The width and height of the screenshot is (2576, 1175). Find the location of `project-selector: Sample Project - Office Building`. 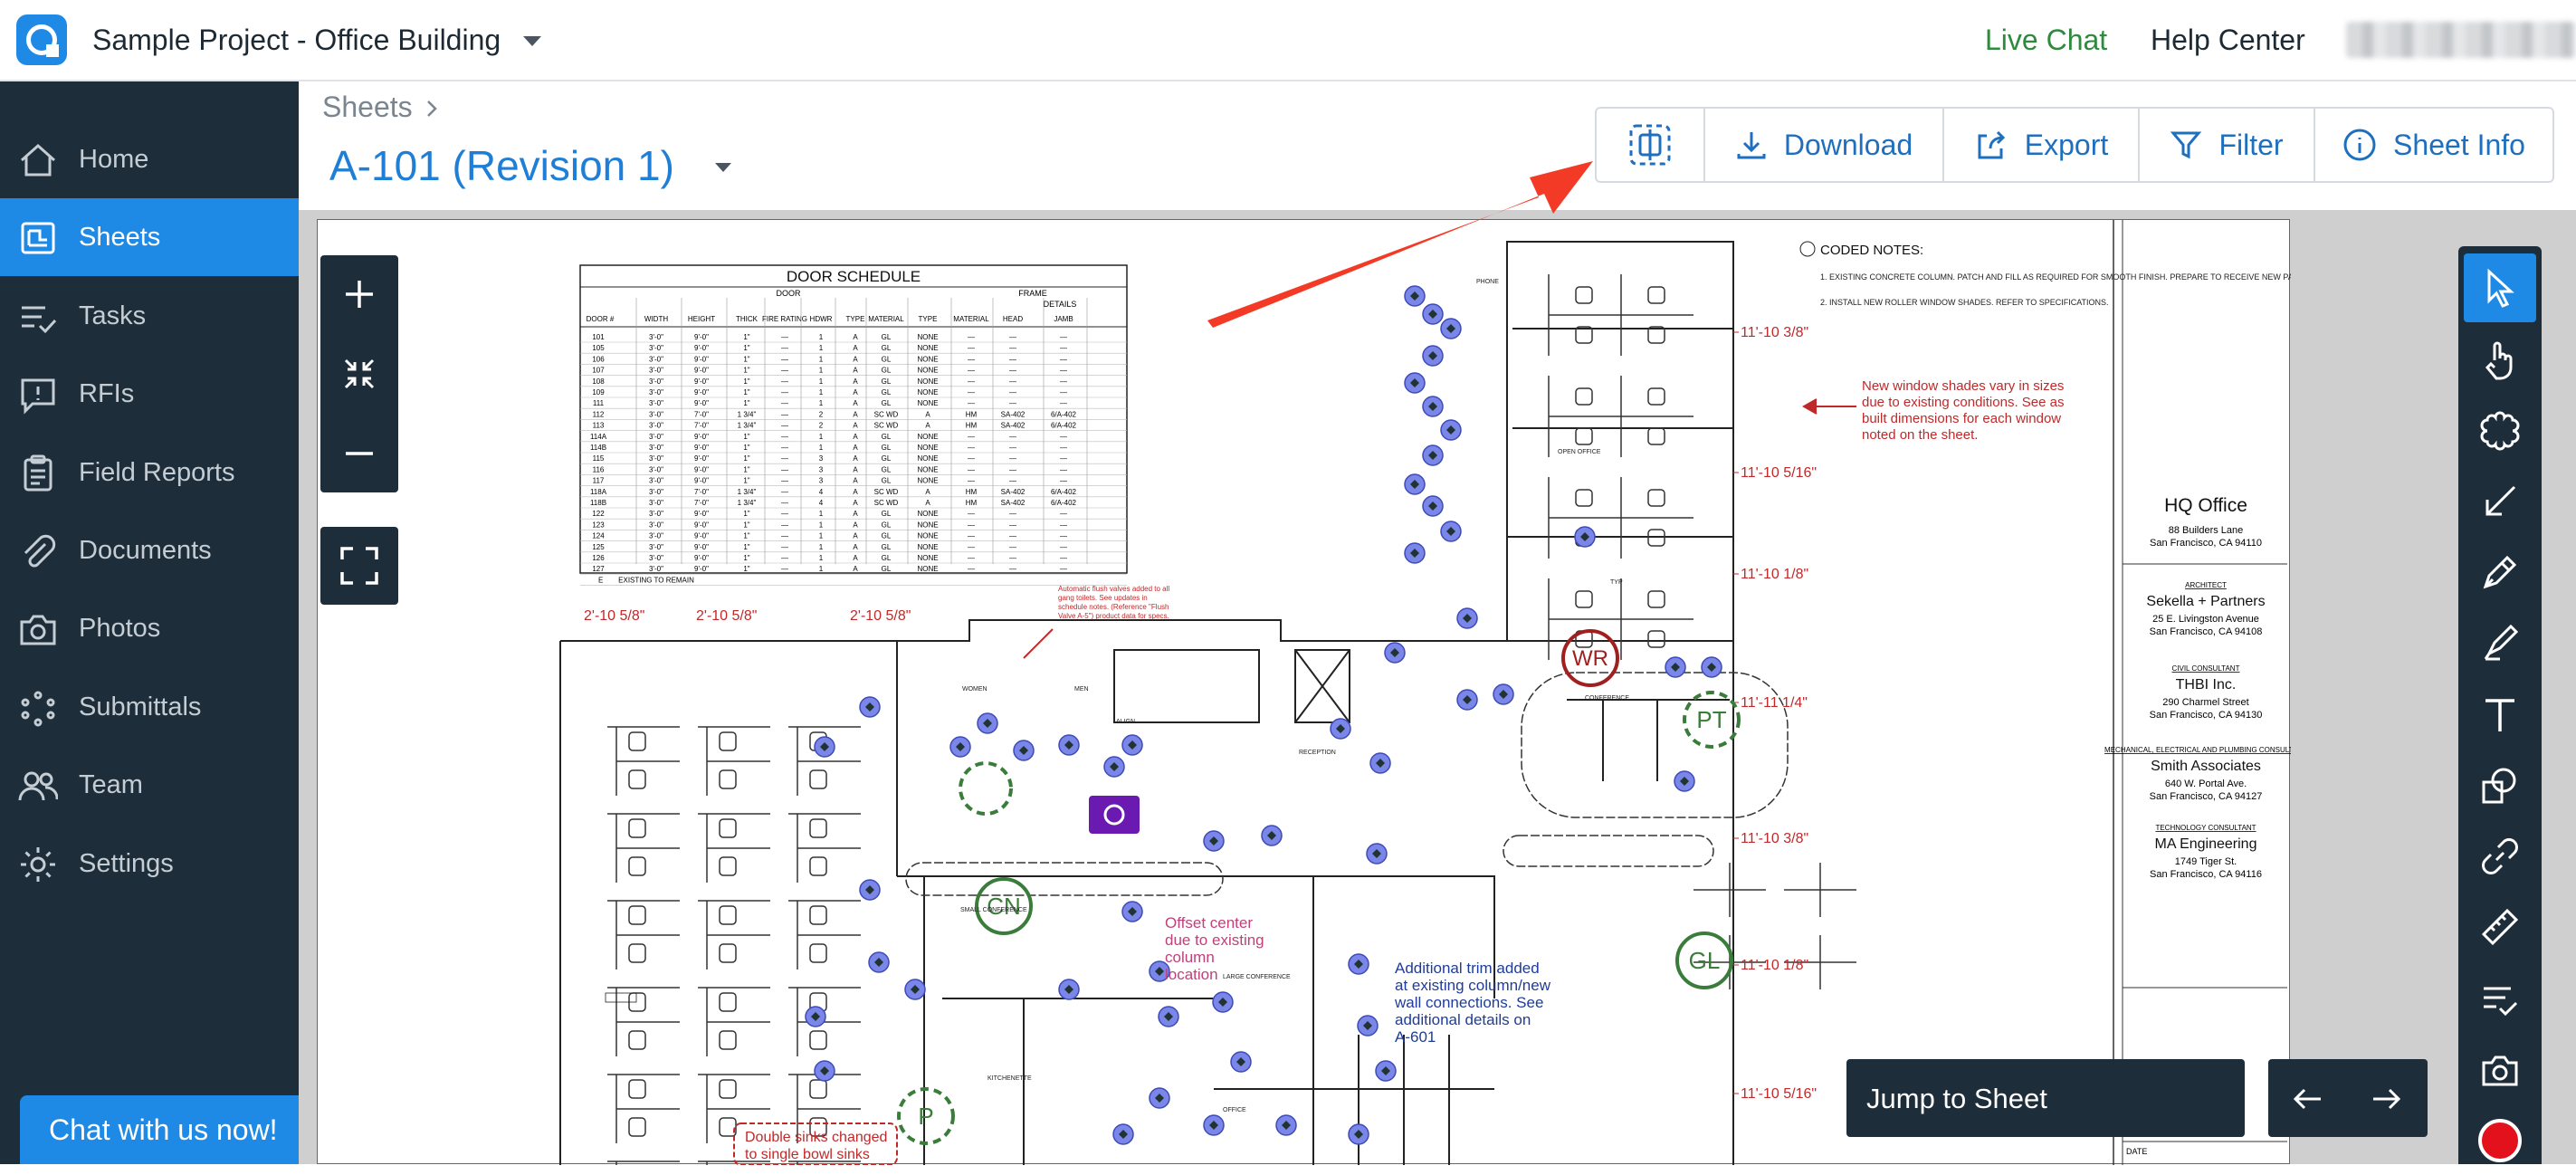

project-selector: Sample Project - Office Building is located at coordinates (297, 40).